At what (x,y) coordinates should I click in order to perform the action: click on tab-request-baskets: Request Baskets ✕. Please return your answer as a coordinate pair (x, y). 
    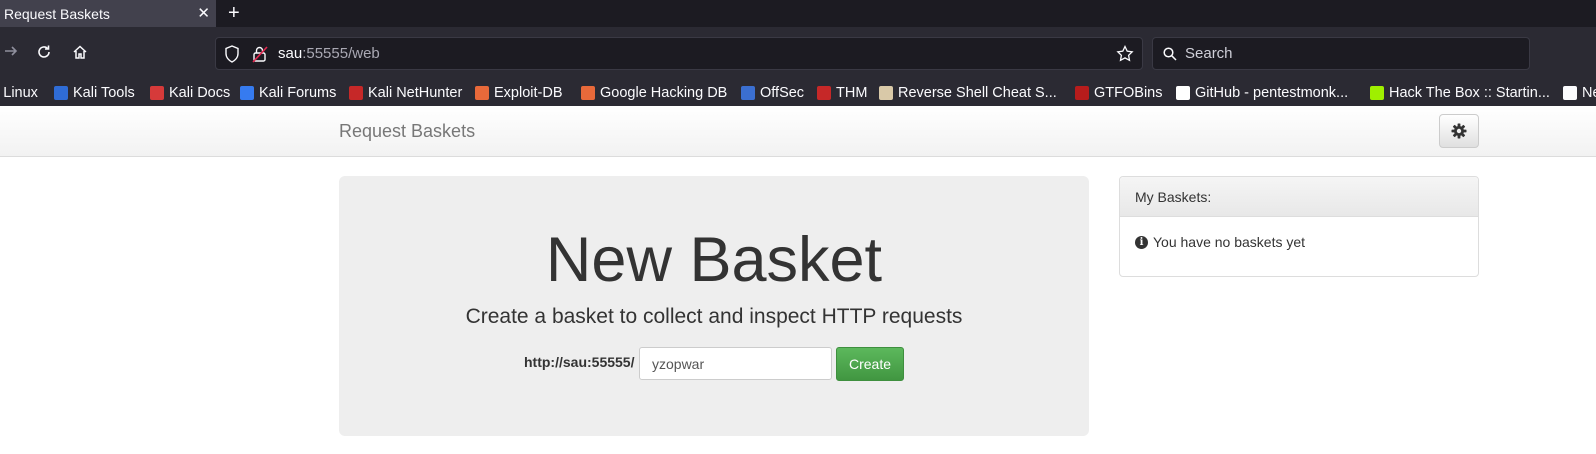
    Looking at the image, I should click on (108, 13).